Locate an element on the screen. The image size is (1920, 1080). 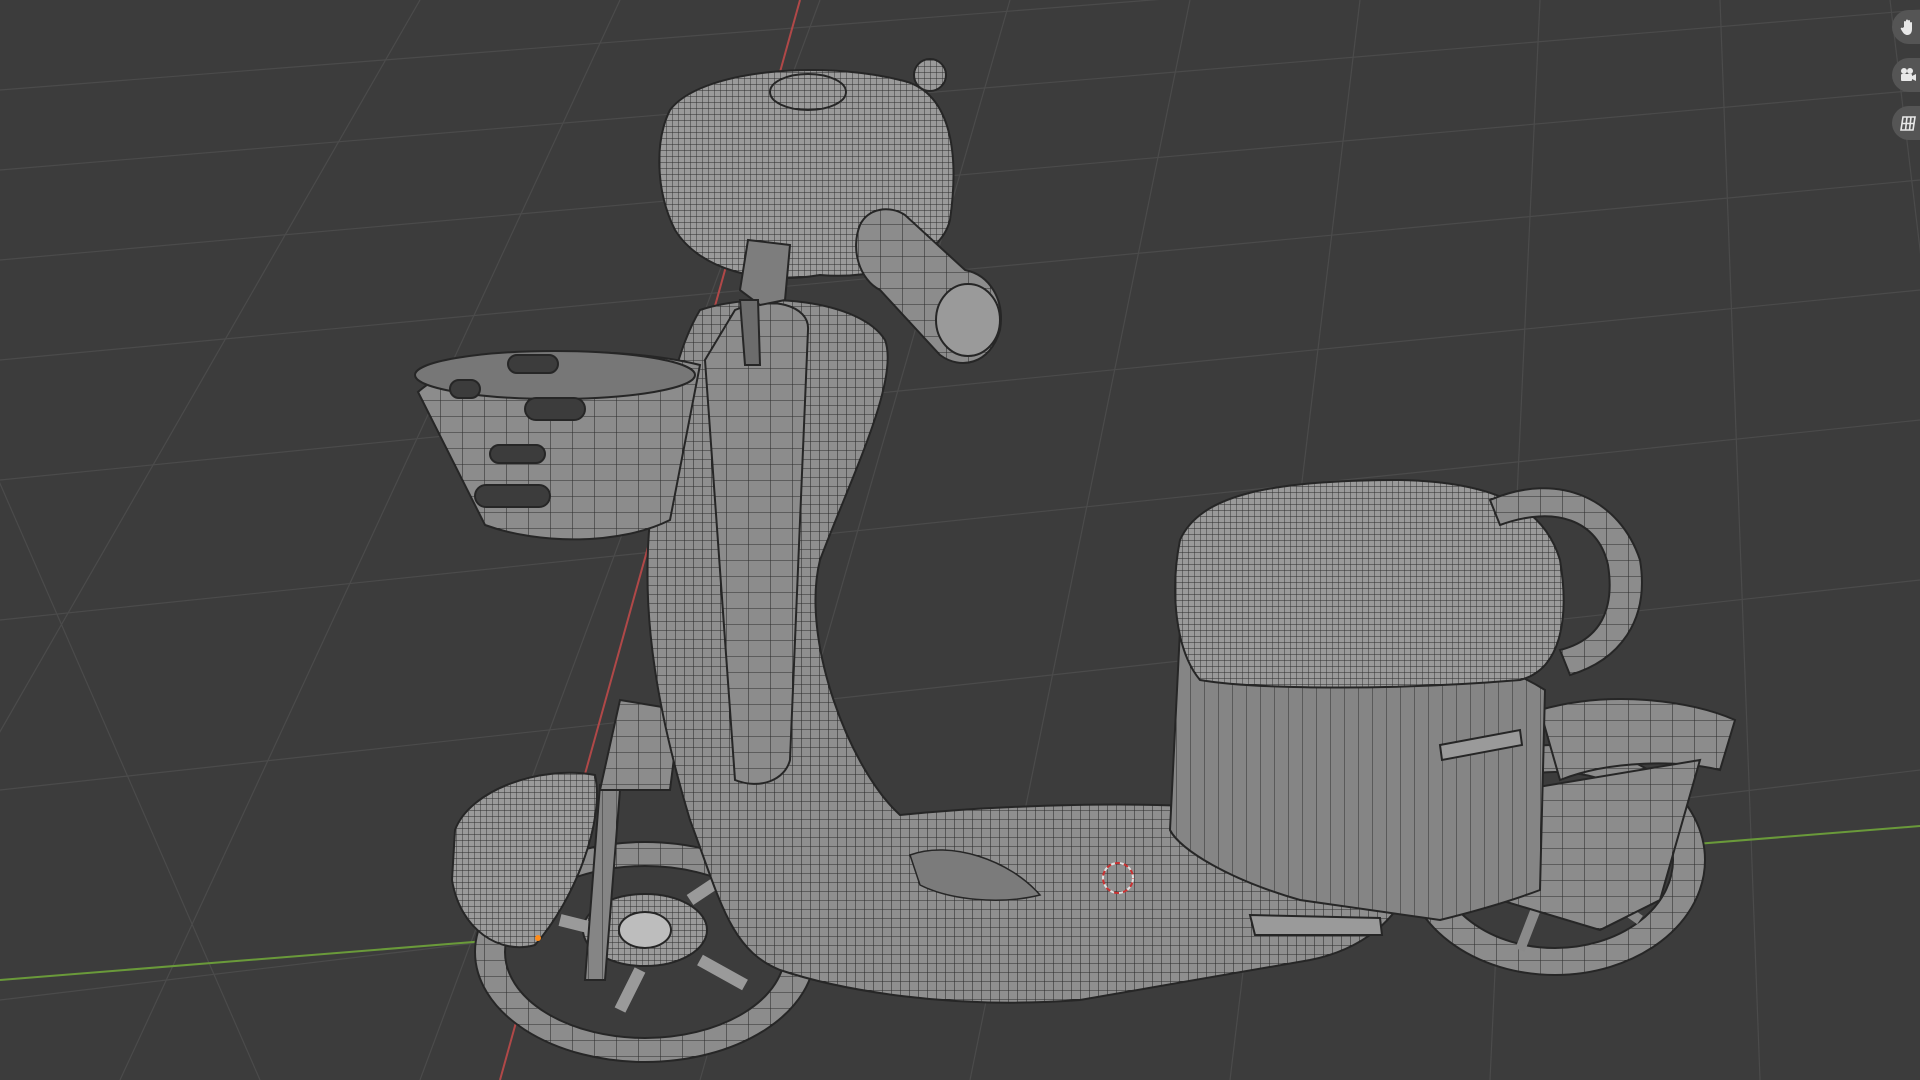
speedometer-display is located at coordinates (808, 92).